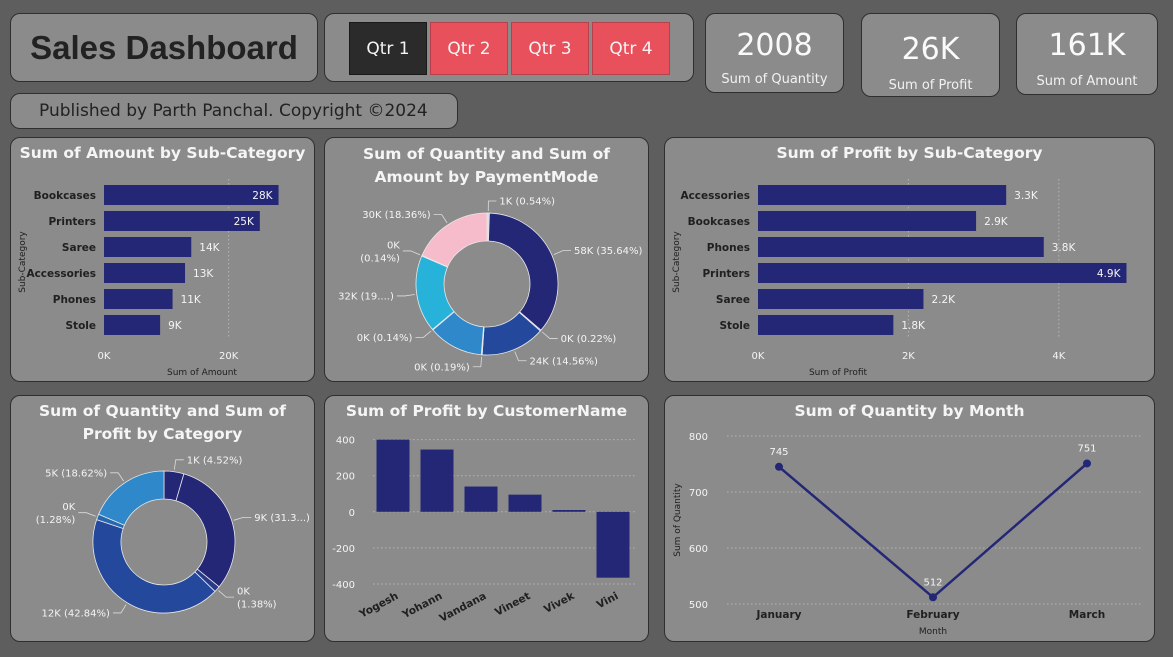 The height and width of the screenshot is (657, 1173). Describe the element at coordinates (698, 605) in the screenshot. I see `y-tick-label: 500` at that location.